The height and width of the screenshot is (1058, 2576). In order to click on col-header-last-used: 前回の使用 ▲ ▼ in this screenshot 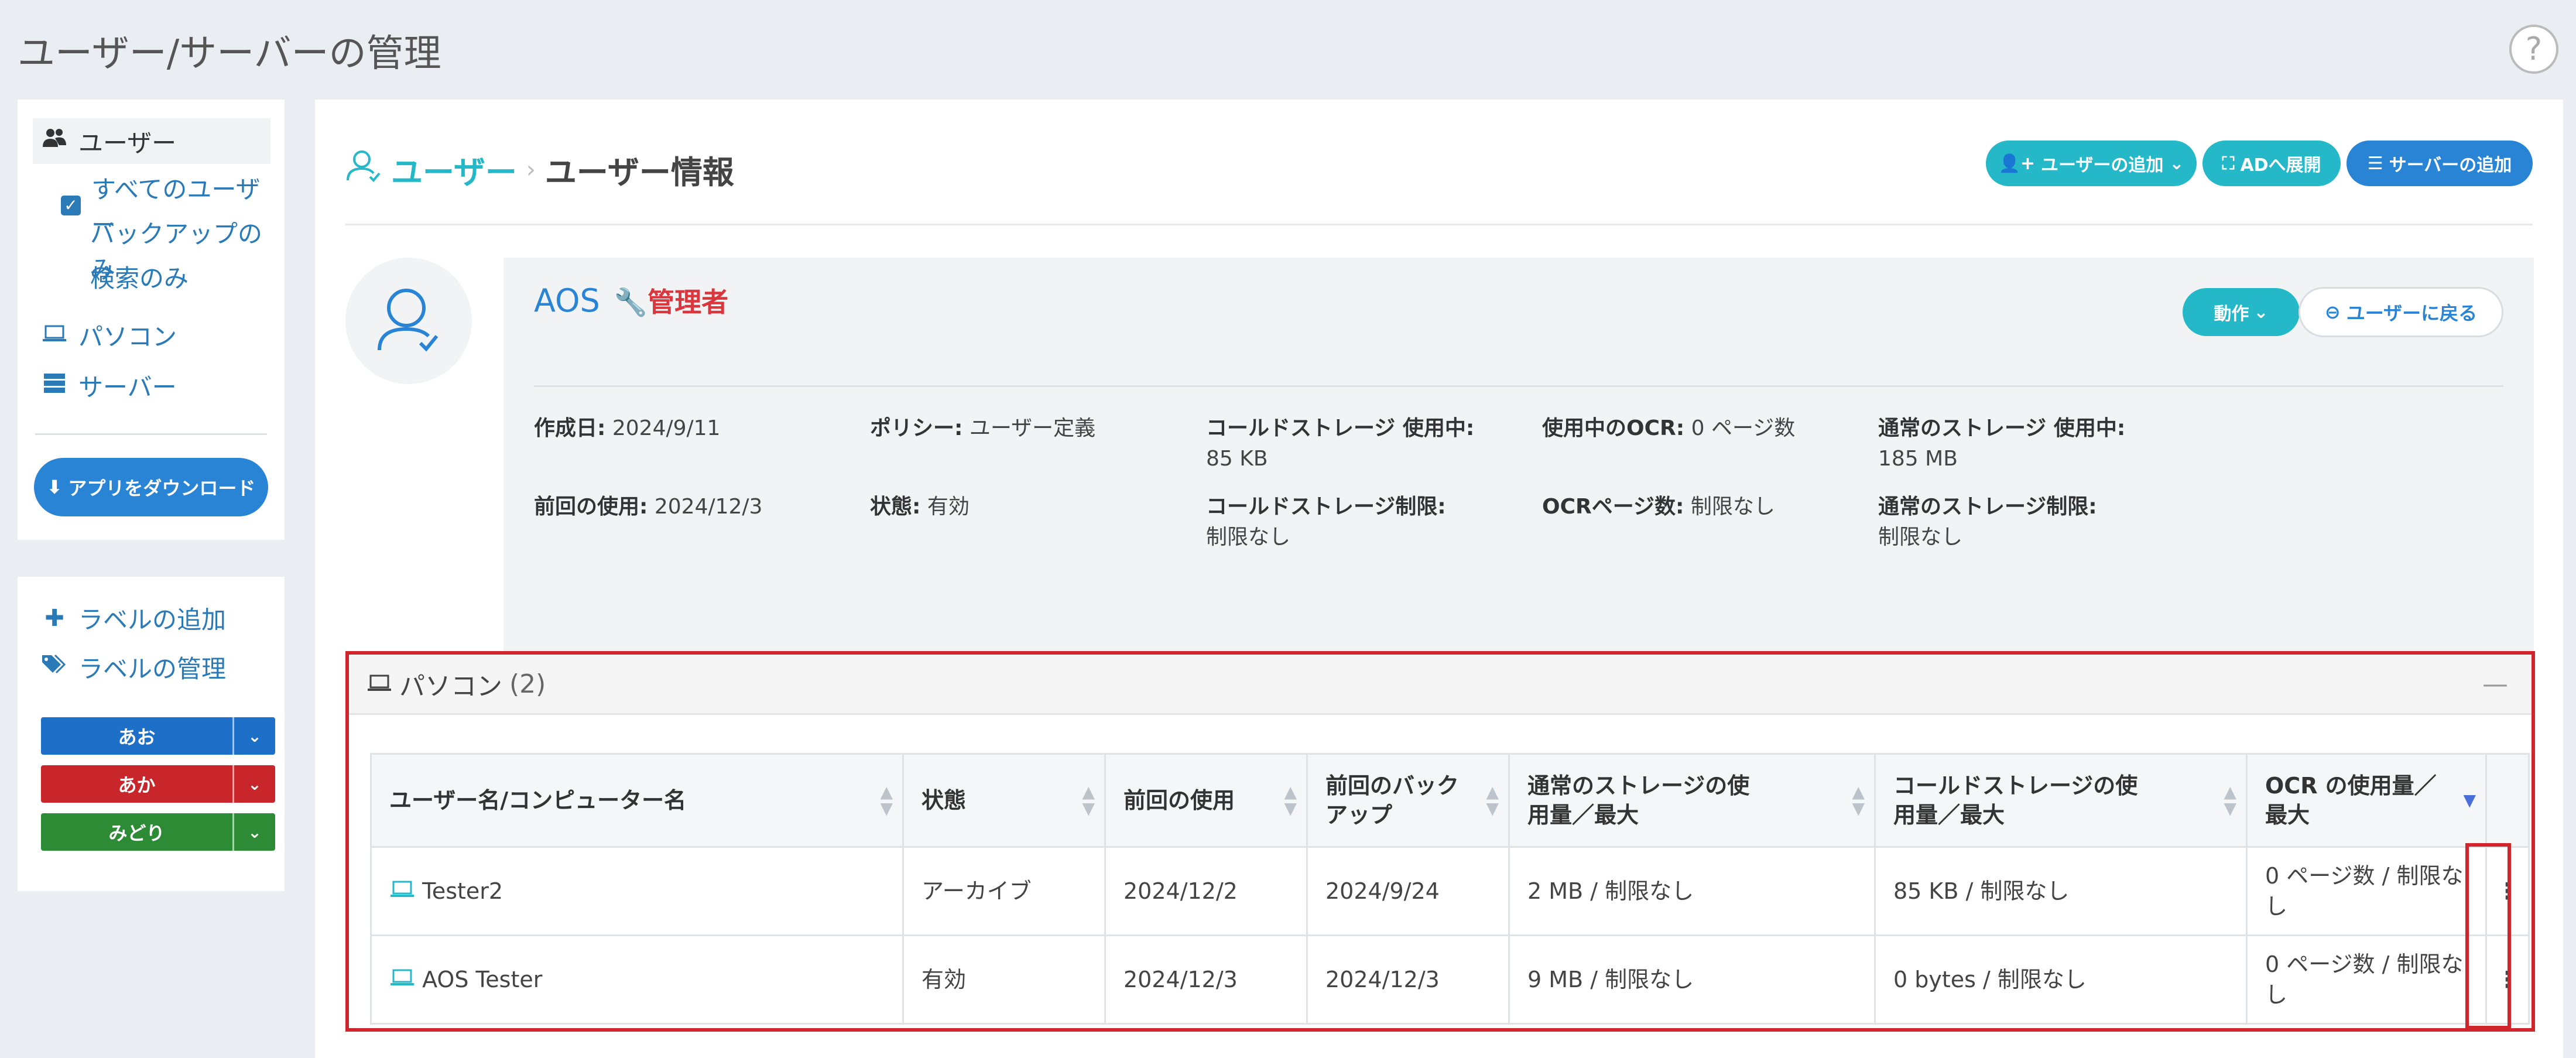, I will do `click(1206, 800)`.